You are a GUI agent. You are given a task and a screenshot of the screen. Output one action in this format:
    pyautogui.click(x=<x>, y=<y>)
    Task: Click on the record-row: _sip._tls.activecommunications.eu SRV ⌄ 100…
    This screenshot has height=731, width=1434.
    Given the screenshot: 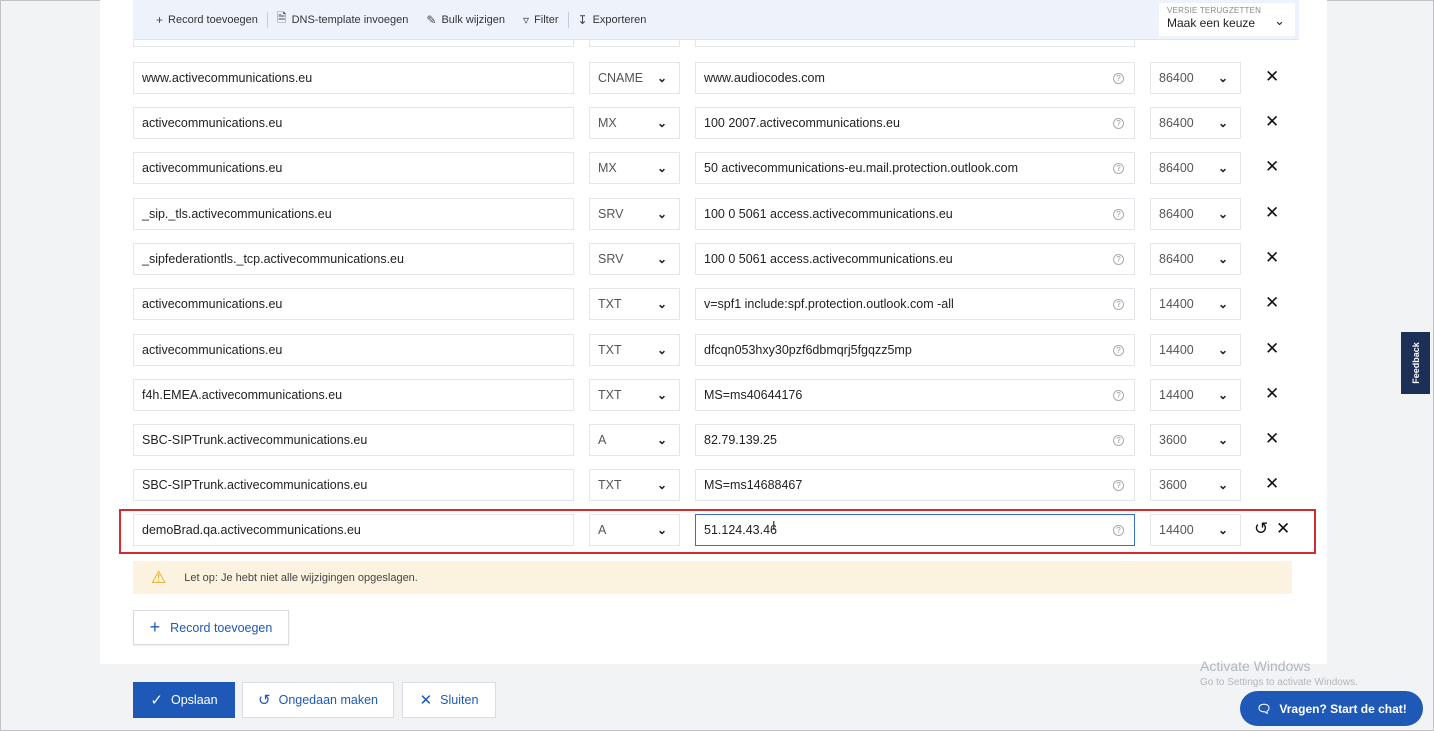 What is the action you would take?
    pyautogui.click(x=717, y=214)
    